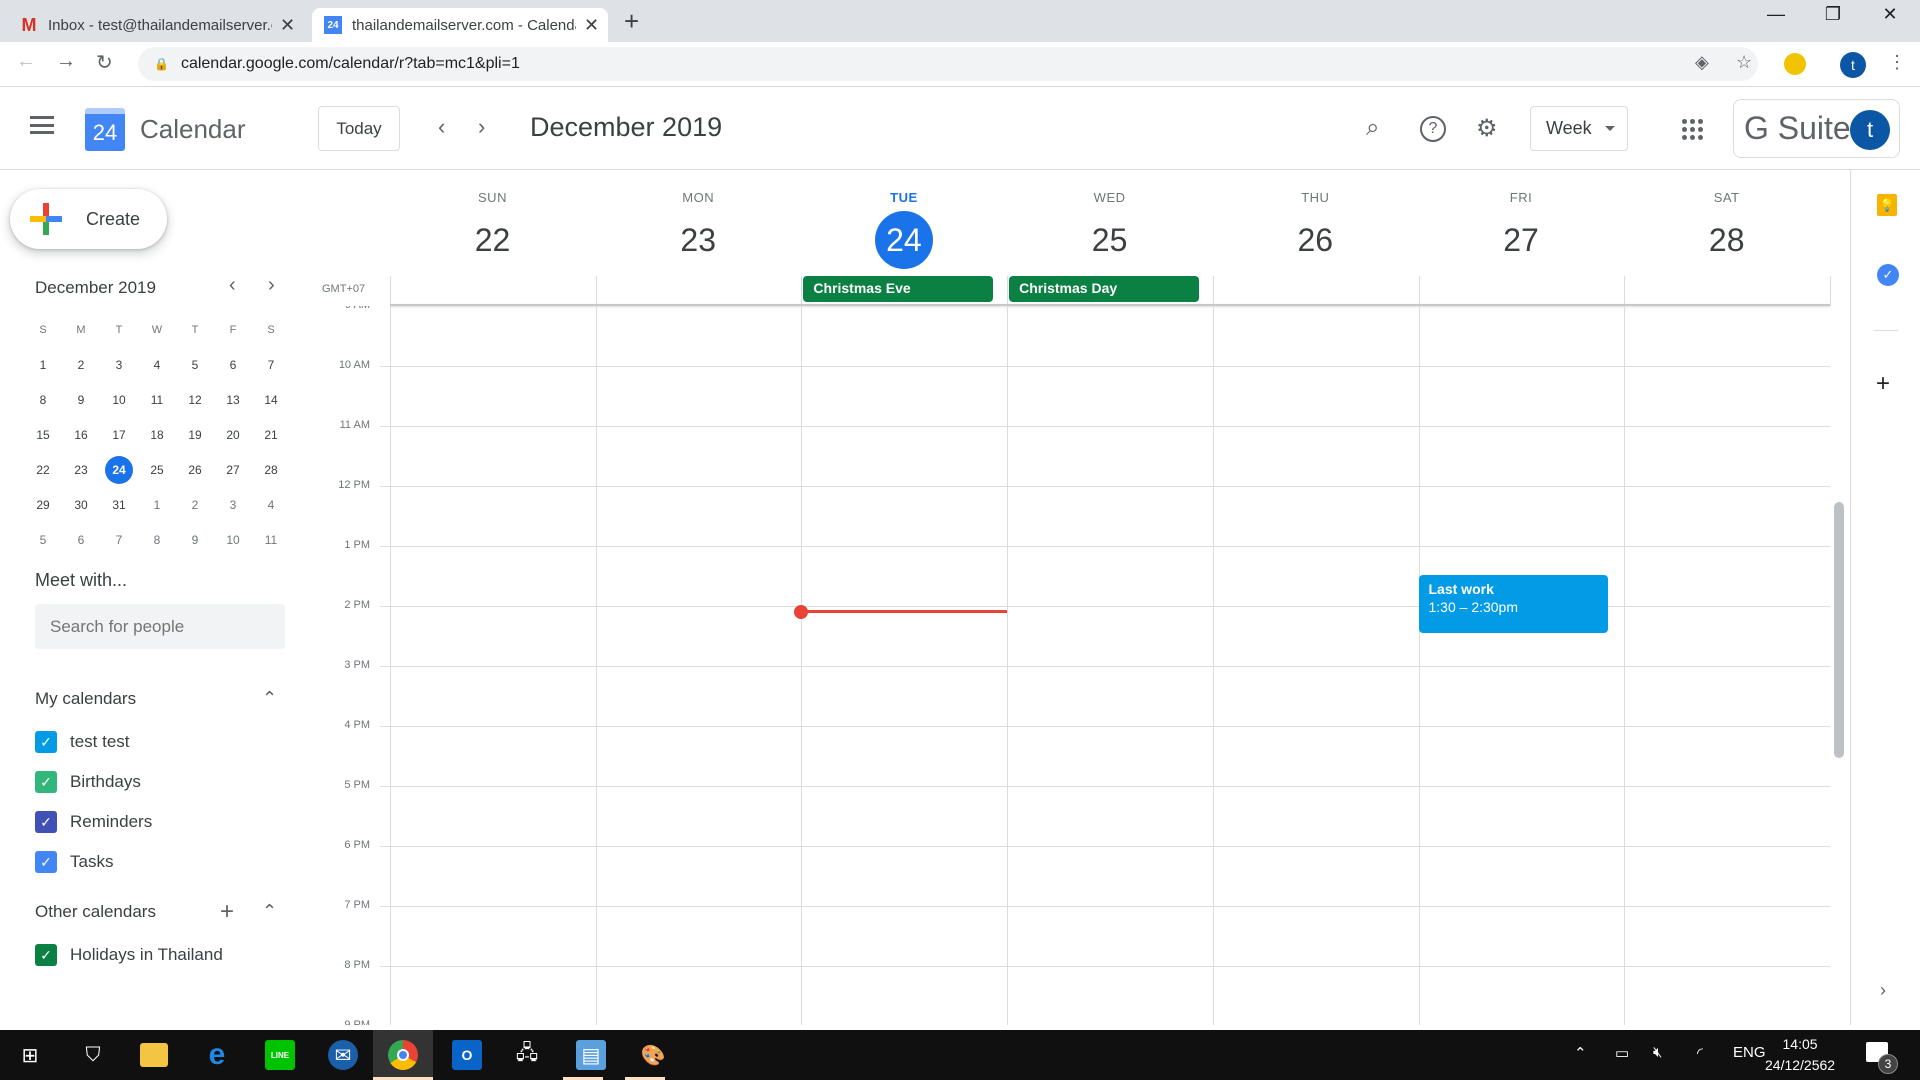 This screenshot has height=1080, width=1920. Describe the element at coordinates (591, 1055) in the screenshot. I see `control-panel-icon: ▤` at that location.